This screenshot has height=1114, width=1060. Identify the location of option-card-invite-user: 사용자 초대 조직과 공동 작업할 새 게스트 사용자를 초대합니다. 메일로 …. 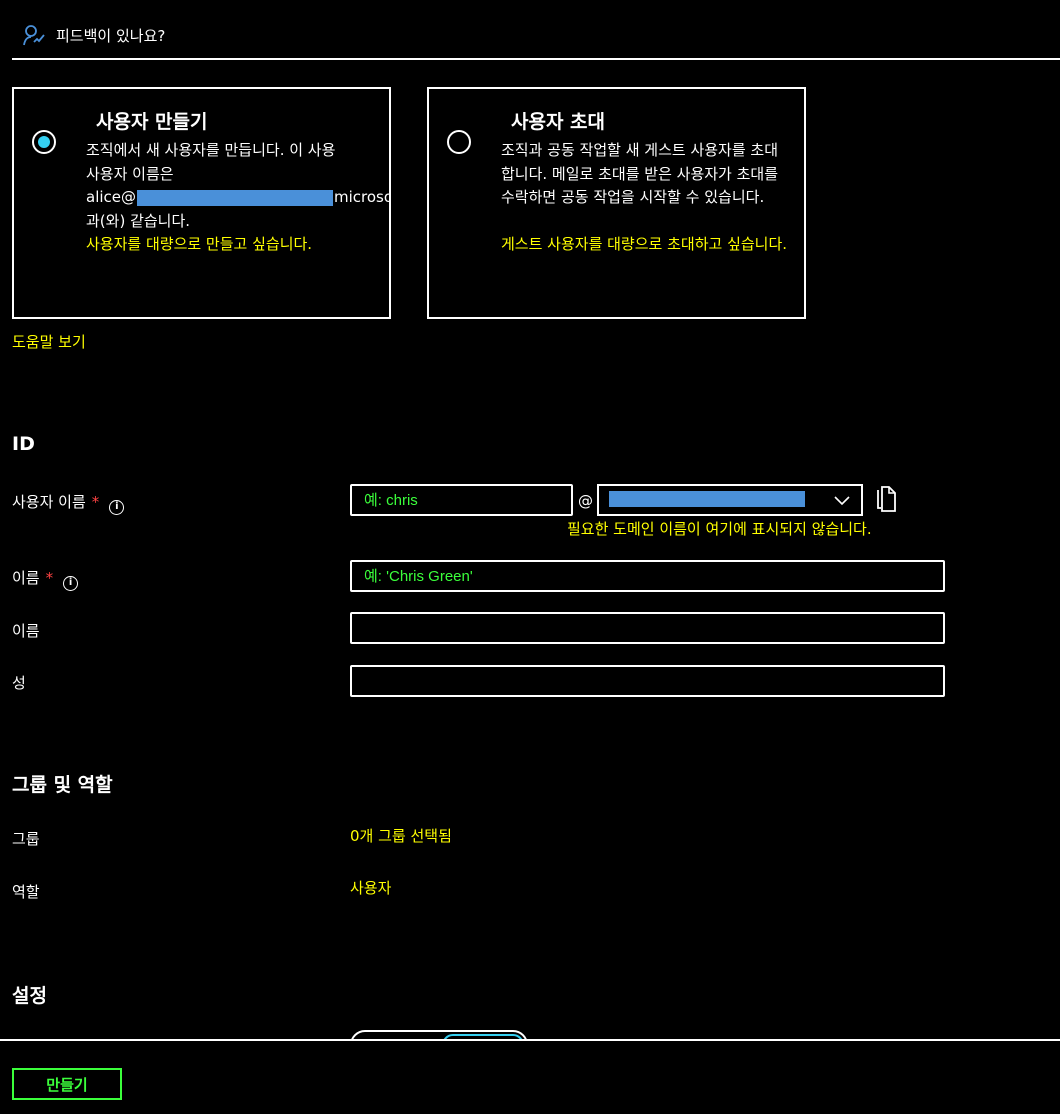
(616, 203).